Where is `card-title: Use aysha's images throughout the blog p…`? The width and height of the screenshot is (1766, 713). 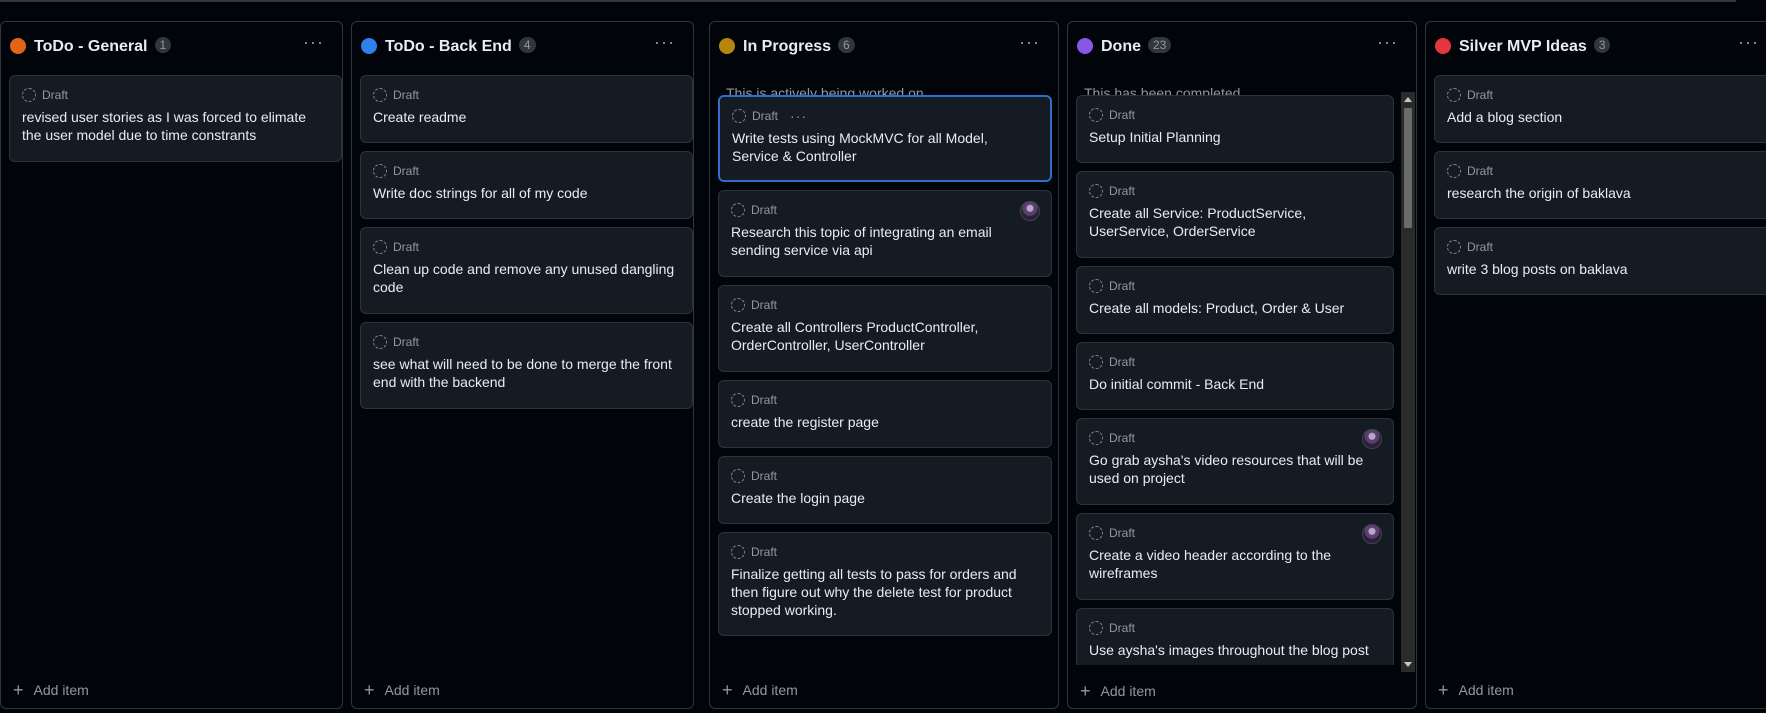 card-title: Use aysha's images throughout the blog p… is located at coordinates (1235, 650).